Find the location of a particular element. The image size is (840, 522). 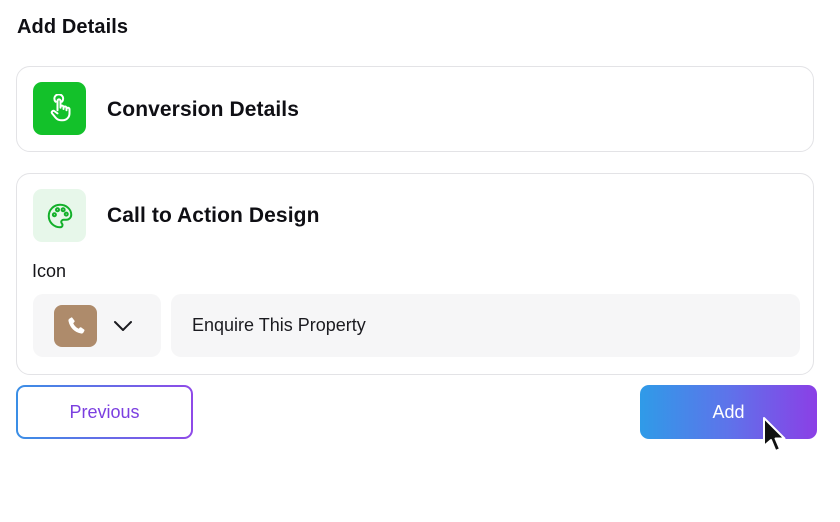

previous-button: Previous is located at coordinates (104, 412).